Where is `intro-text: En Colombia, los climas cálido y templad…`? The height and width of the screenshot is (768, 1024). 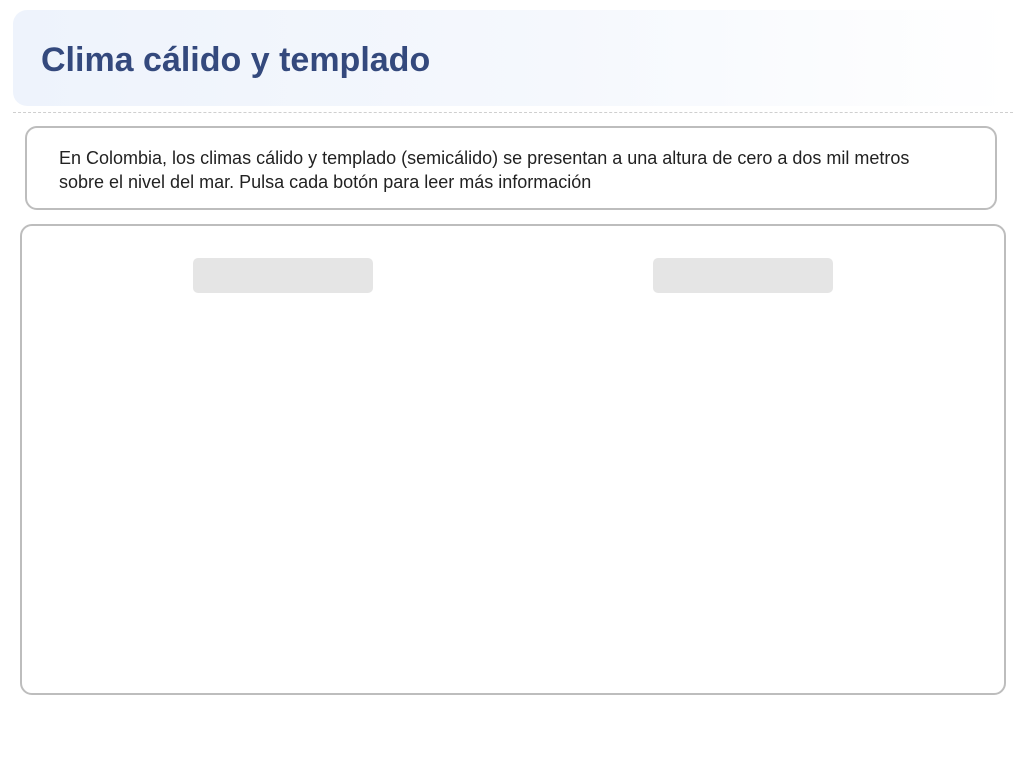 intro-text: En Colombia, los climas cálido y templad… is located at coordinates (484, 170).